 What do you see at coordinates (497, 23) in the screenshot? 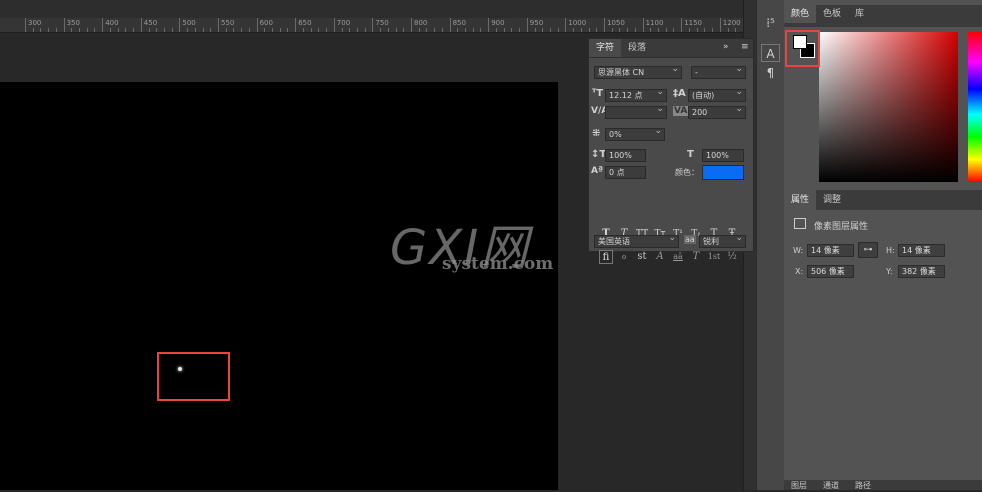
I see `ruler-tick-label: 900` at bounding box center [497, 23].